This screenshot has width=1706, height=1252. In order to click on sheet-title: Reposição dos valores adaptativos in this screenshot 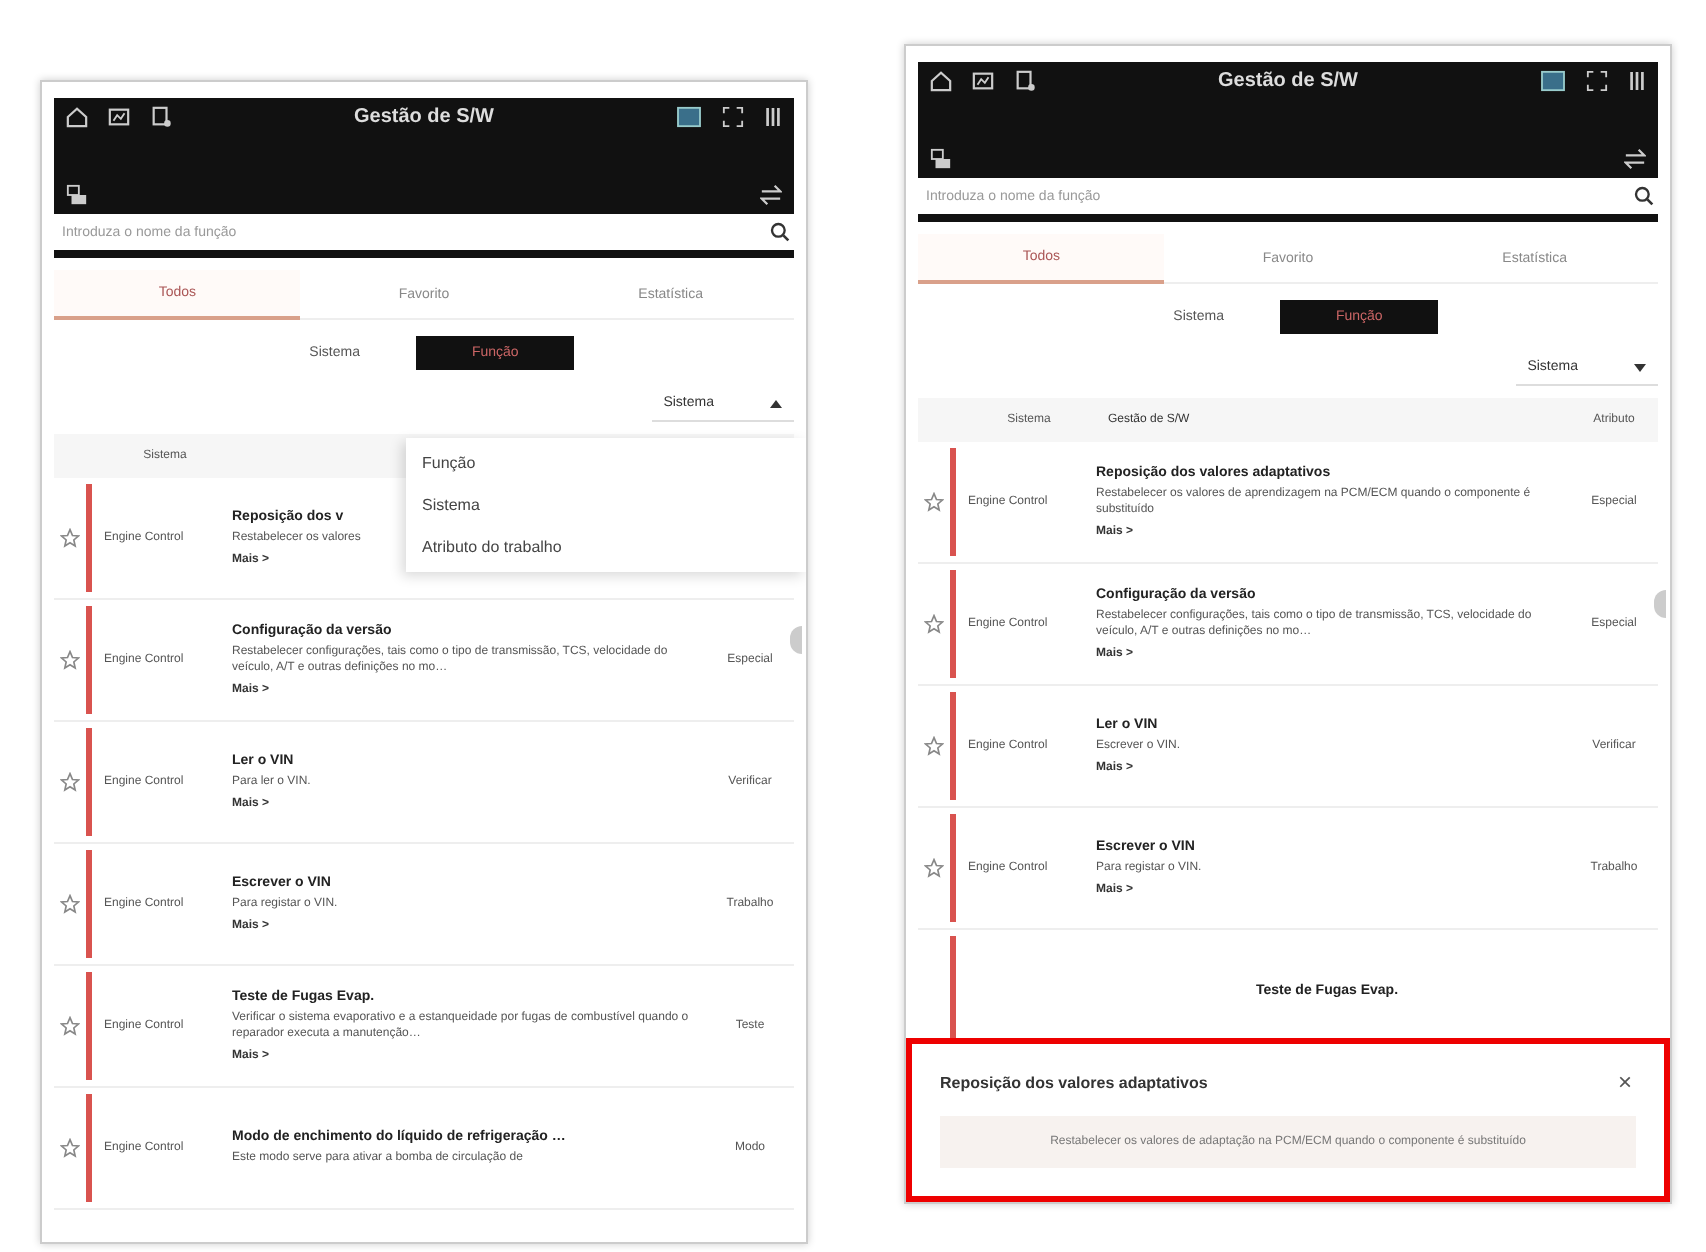, I will do `click(1074, 1082)`.